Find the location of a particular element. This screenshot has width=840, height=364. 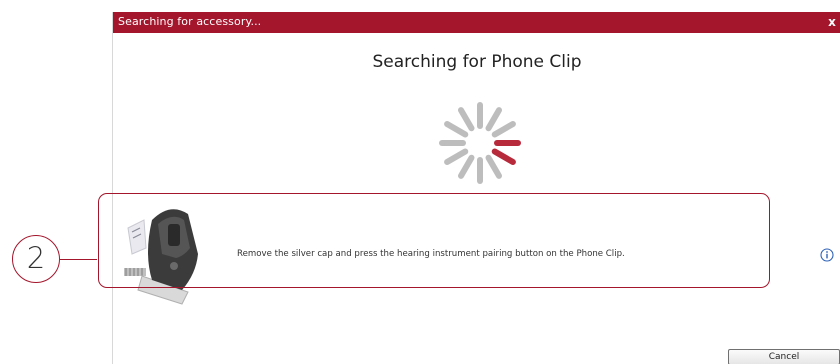

loading-spinner-icon is located at coordinates (480, 143).